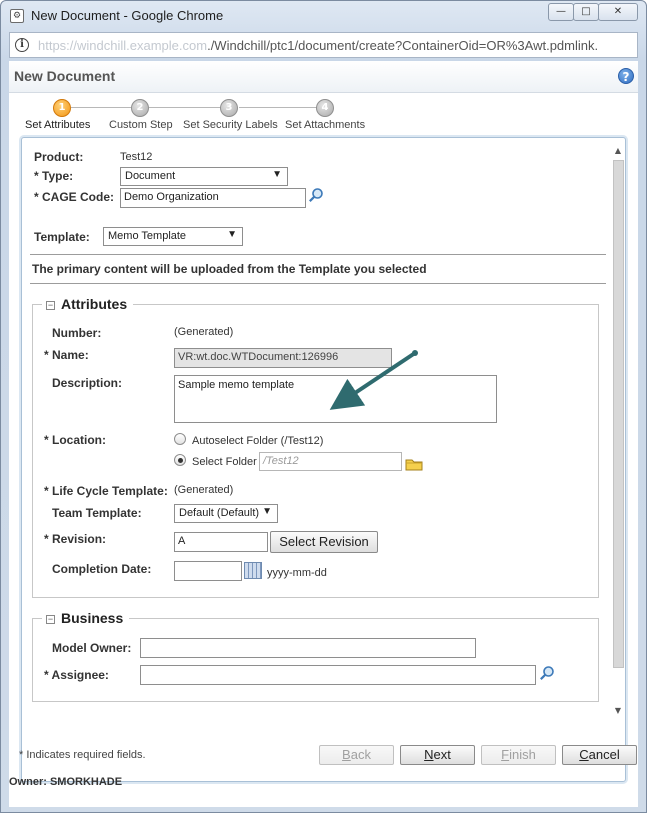 This screenshot has width=647, height=813. I want to click on finish-button: Finish, so click(518, 755).